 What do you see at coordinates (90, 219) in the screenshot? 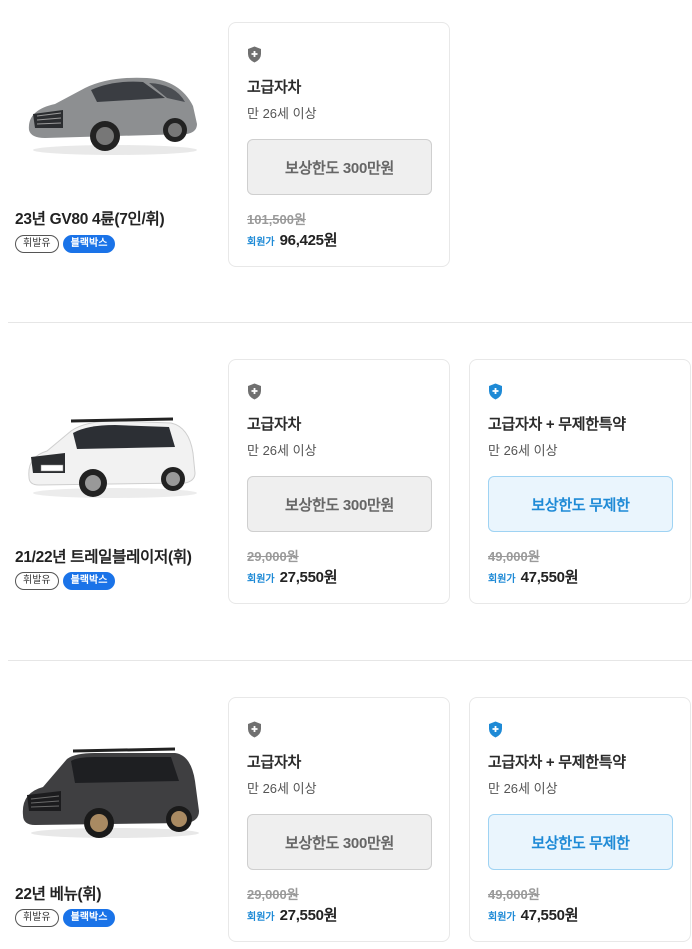
I see `car-name: 23년 GV80 4륜(7인/휘)` at bounding box center [90, 219].